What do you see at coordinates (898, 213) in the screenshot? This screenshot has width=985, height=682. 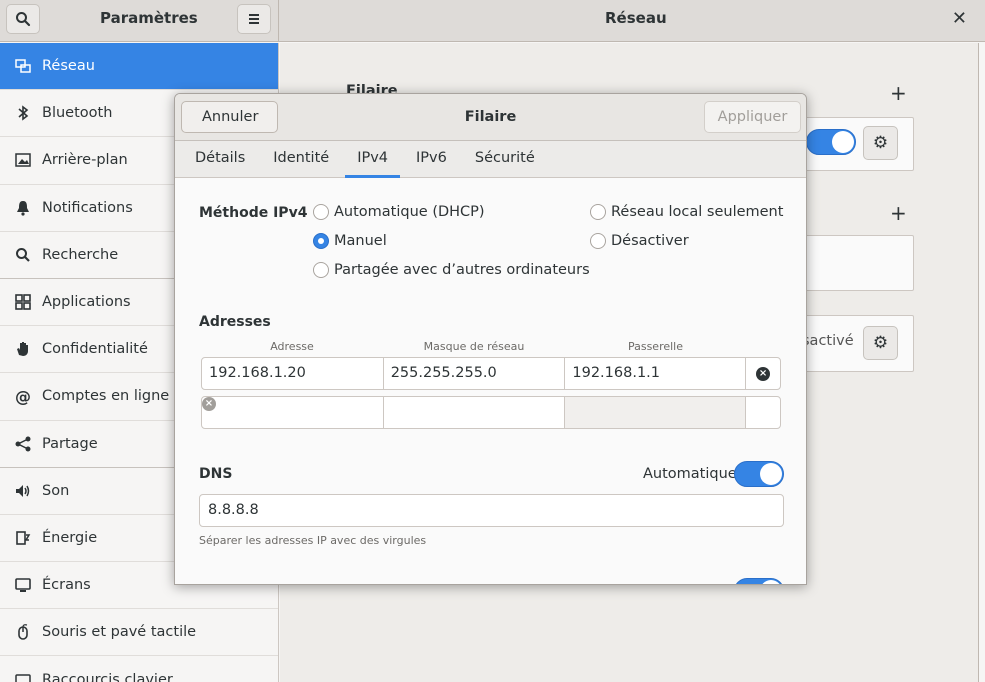 I see `add-vpn-button: +` at bounding box center [898, 213].